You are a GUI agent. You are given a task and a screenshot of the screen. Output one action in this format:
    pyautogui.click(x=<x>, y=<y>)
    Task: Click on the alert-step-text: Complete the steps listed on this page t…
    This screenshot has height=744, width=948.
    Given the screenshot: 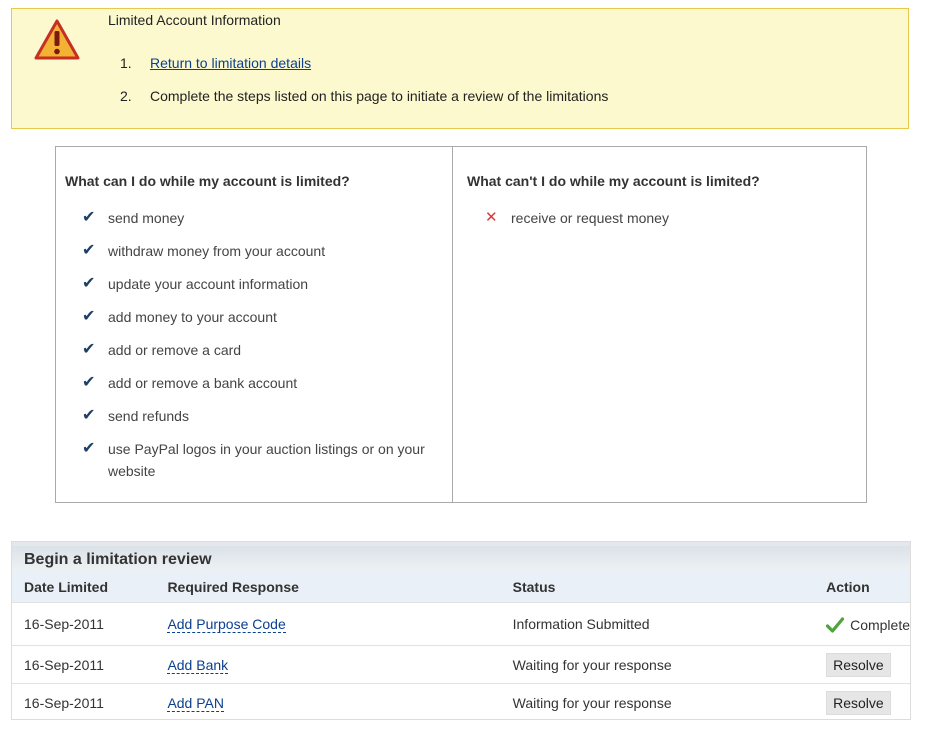 What is the action you would take?
    pyautogui.click(x=379, y=96)
    